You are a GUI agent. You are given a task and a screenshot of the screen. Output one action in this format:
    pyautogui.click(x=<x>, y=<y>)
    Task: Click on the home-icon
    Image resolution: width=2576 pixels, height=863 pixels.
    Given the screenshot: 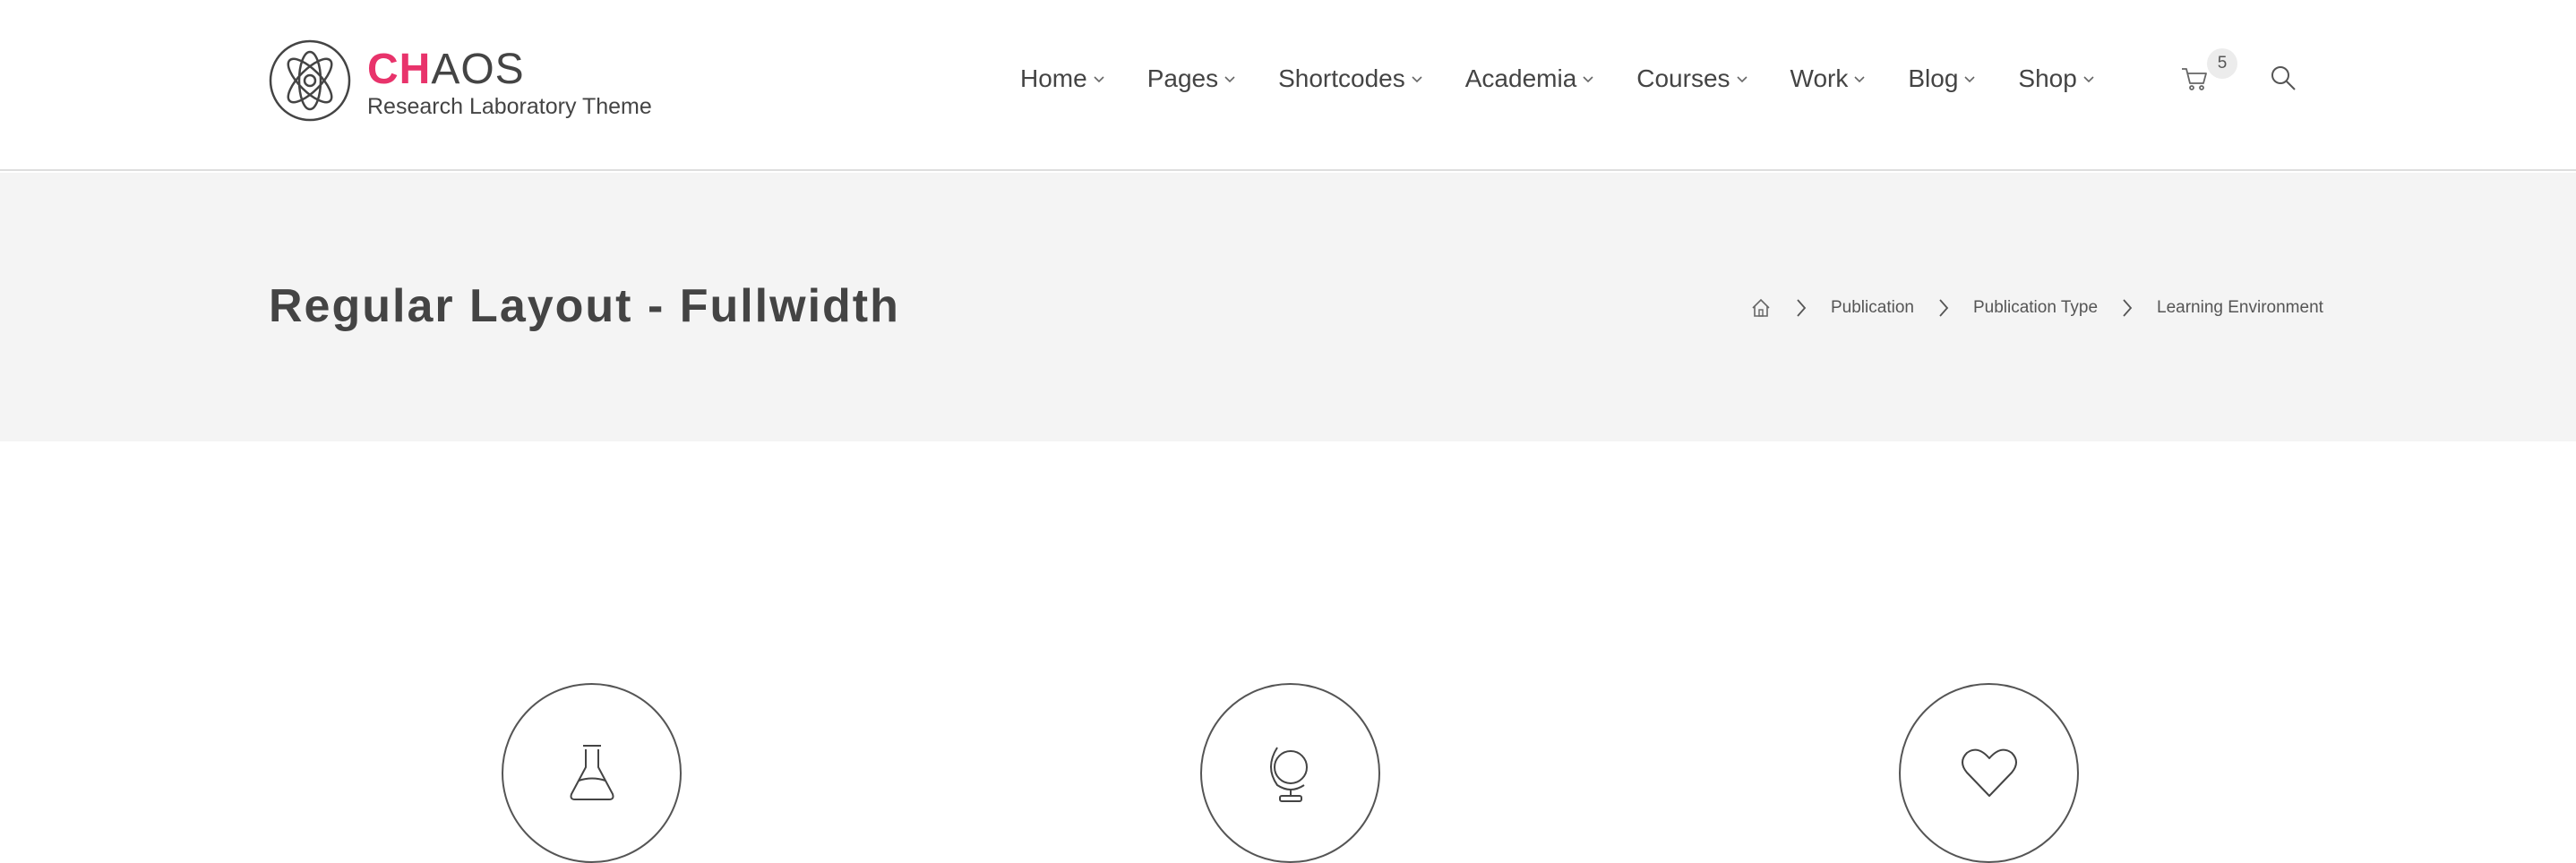 What is the action you would take?
    pyautogui.click(x=1761, y=308)
    